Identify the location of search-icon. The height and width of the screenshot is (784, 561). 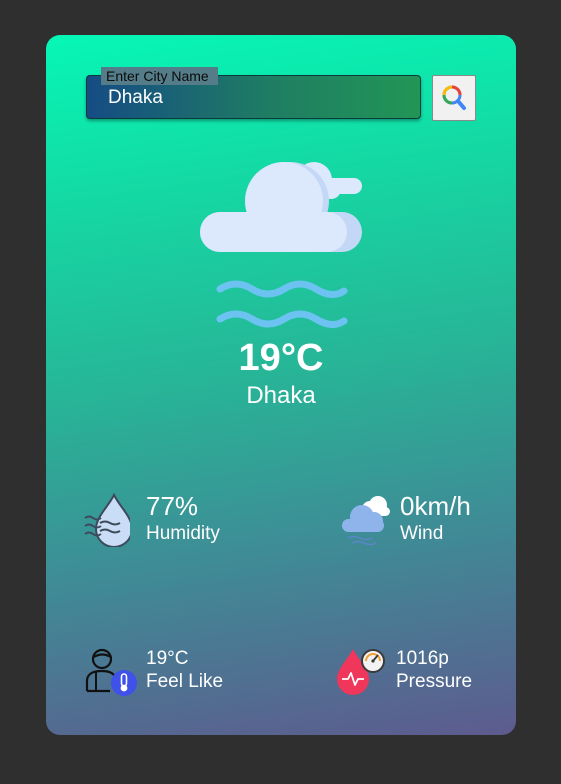
(454, 97).